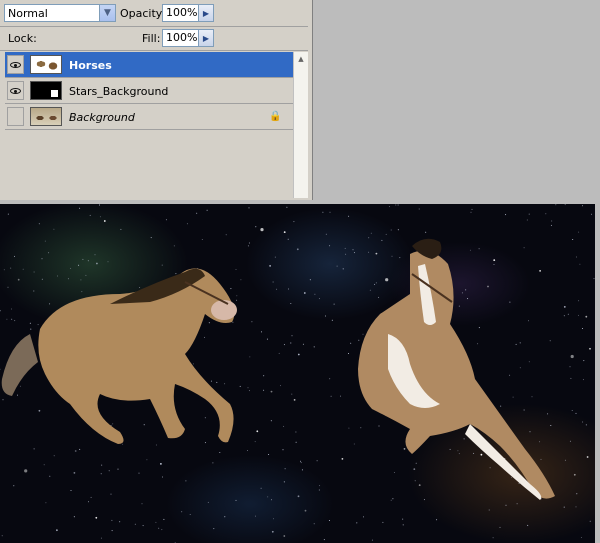 Image resolution: width=600 pixels, height=543 pixels. What do you see at coordinates (206, 38) in the screenshot?
I see `fill-flyout-arrow-icon: ▶` at bounding box center [206, 38].